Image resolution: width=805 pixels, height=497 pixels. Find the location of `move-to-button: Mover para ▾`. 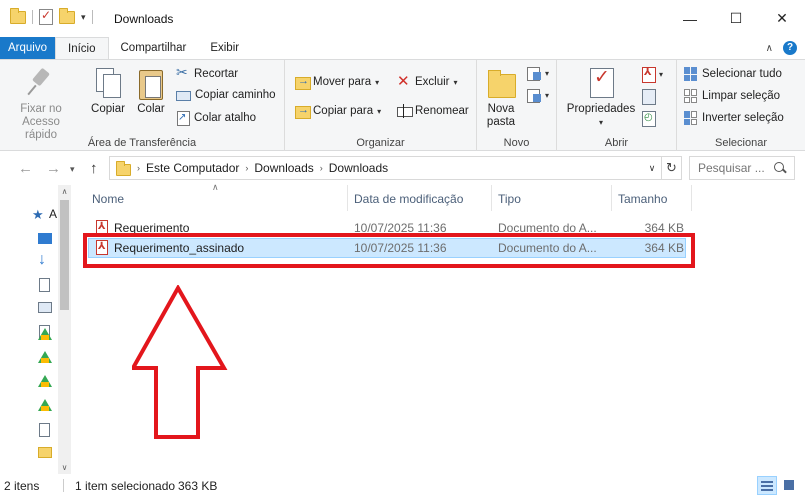

move-to-button: Mover para ▾ is located at coordinates (337, 82).